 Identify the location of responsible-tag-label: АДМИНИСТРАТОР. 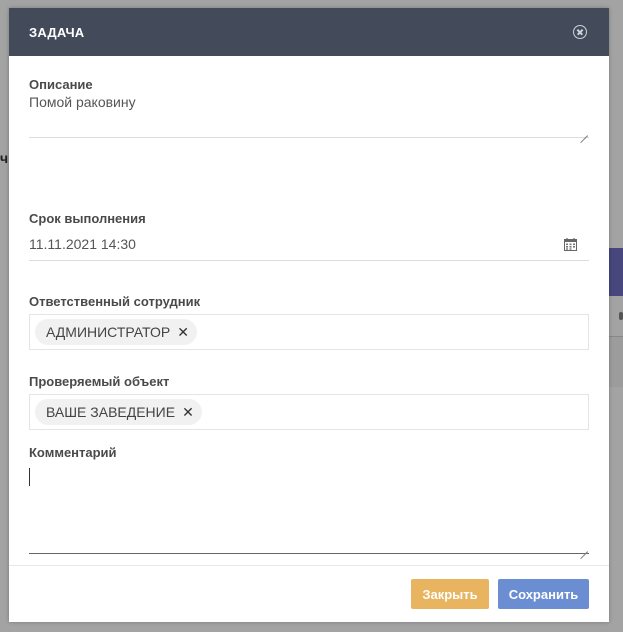
(108, 332).